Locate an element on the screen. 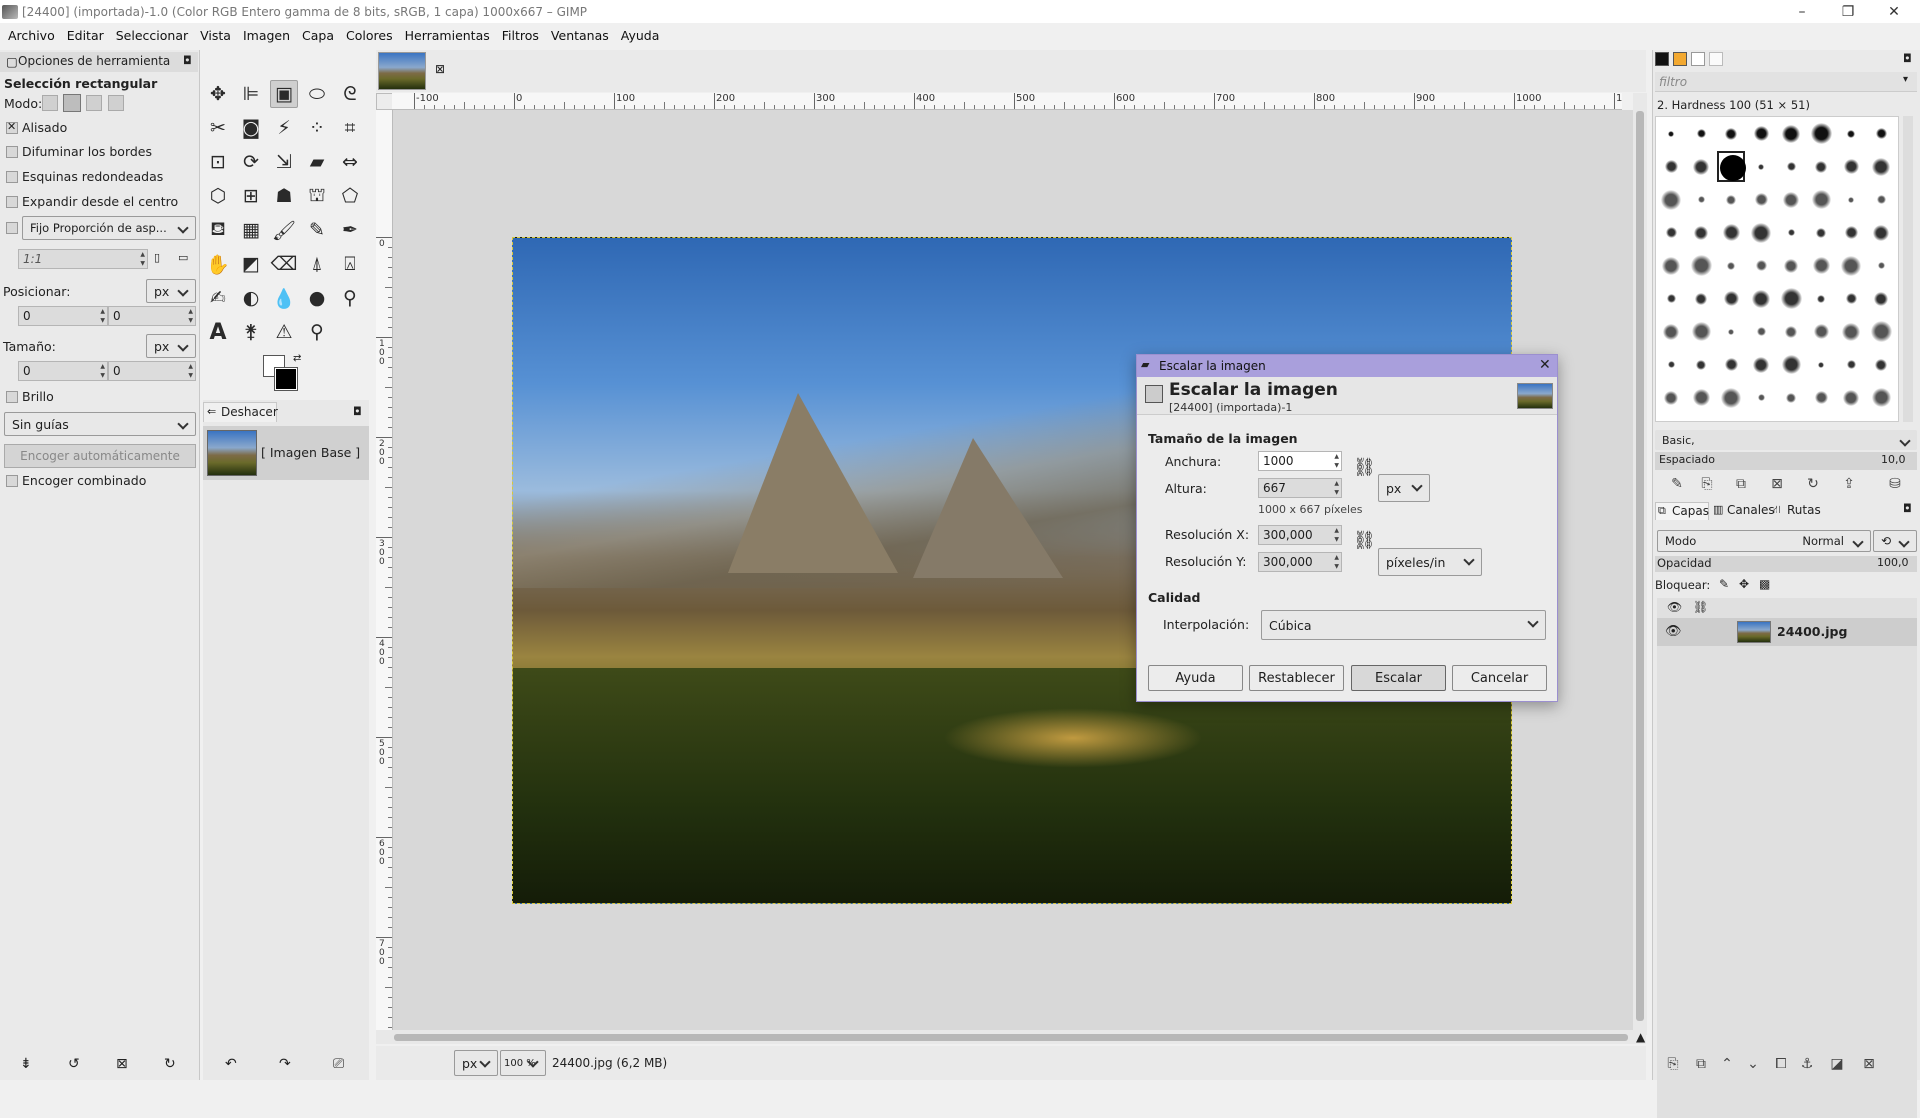 The width and height of the screenshot is (1920, 1118). undo-item-row: [ Imagen Base ] is located at coordinates (286, 453).